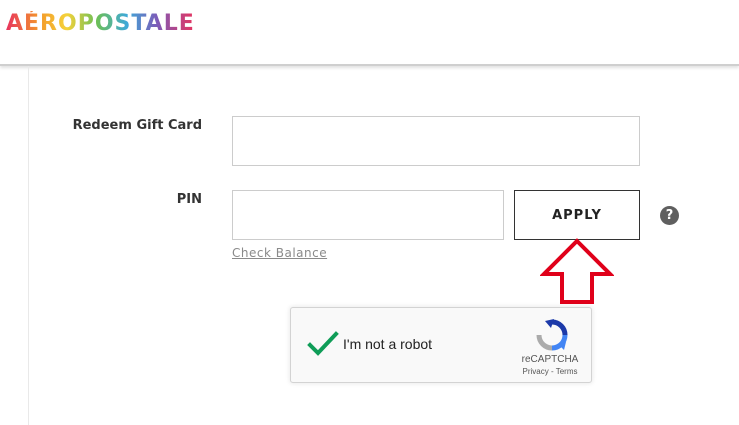  What do you see at coordinates (669, 215) in the screenshot?
I see `help-icon: ?` at bounding box center [669, 215].